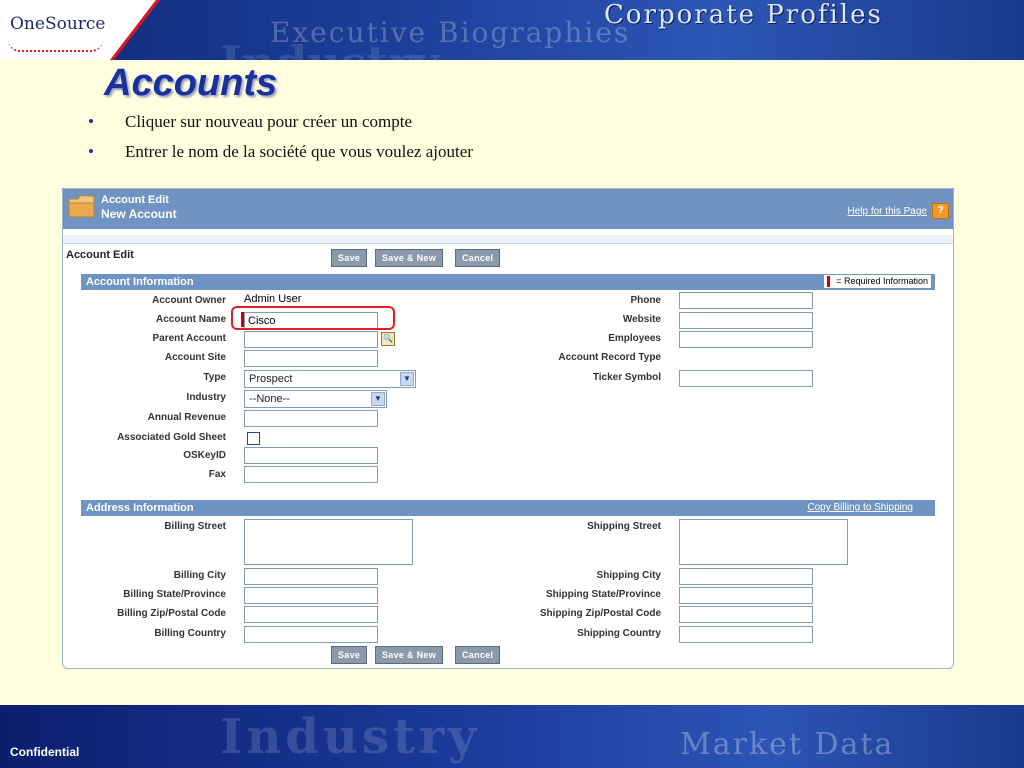 The height and width of the screenshot is (768, 1024). I want to click on employees-input, so click(746, 339).